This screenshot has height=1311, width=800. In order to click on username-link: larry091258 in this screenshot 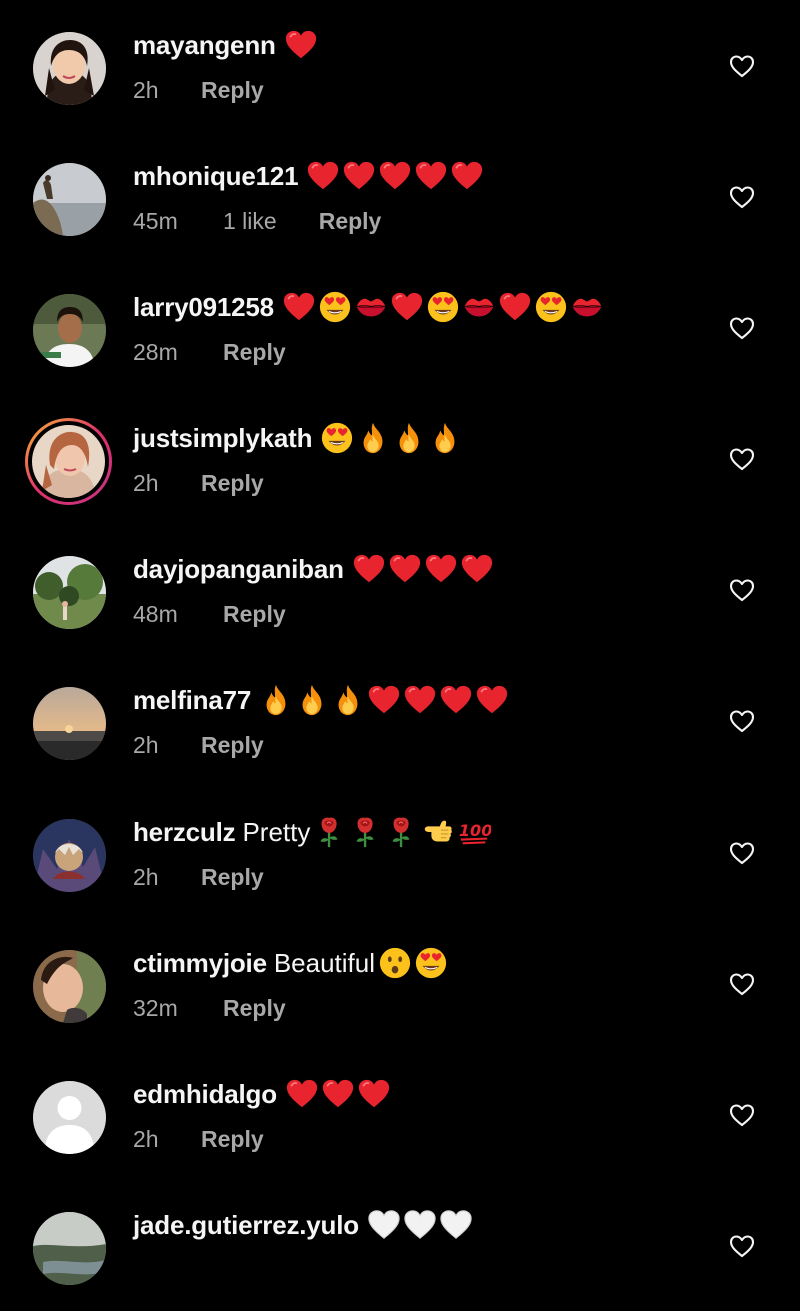, I will do `click(203, 307)`.